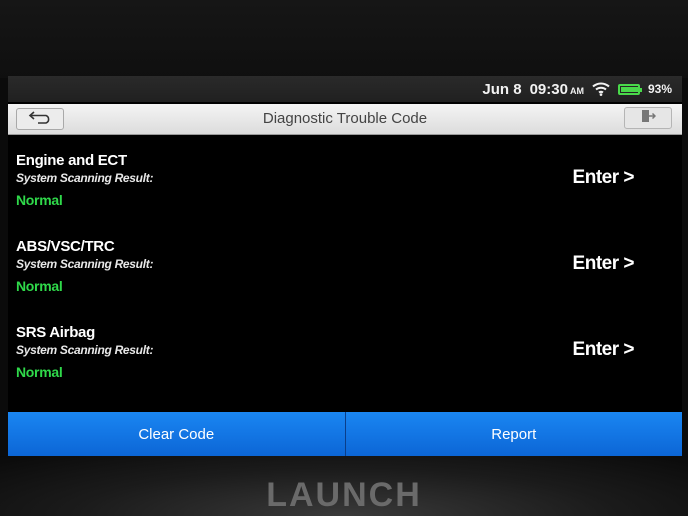  What do you see at coordinates (548, 89) in the screenshot?
I see `status-clock: 09:30` at bounding box center [548, 89].